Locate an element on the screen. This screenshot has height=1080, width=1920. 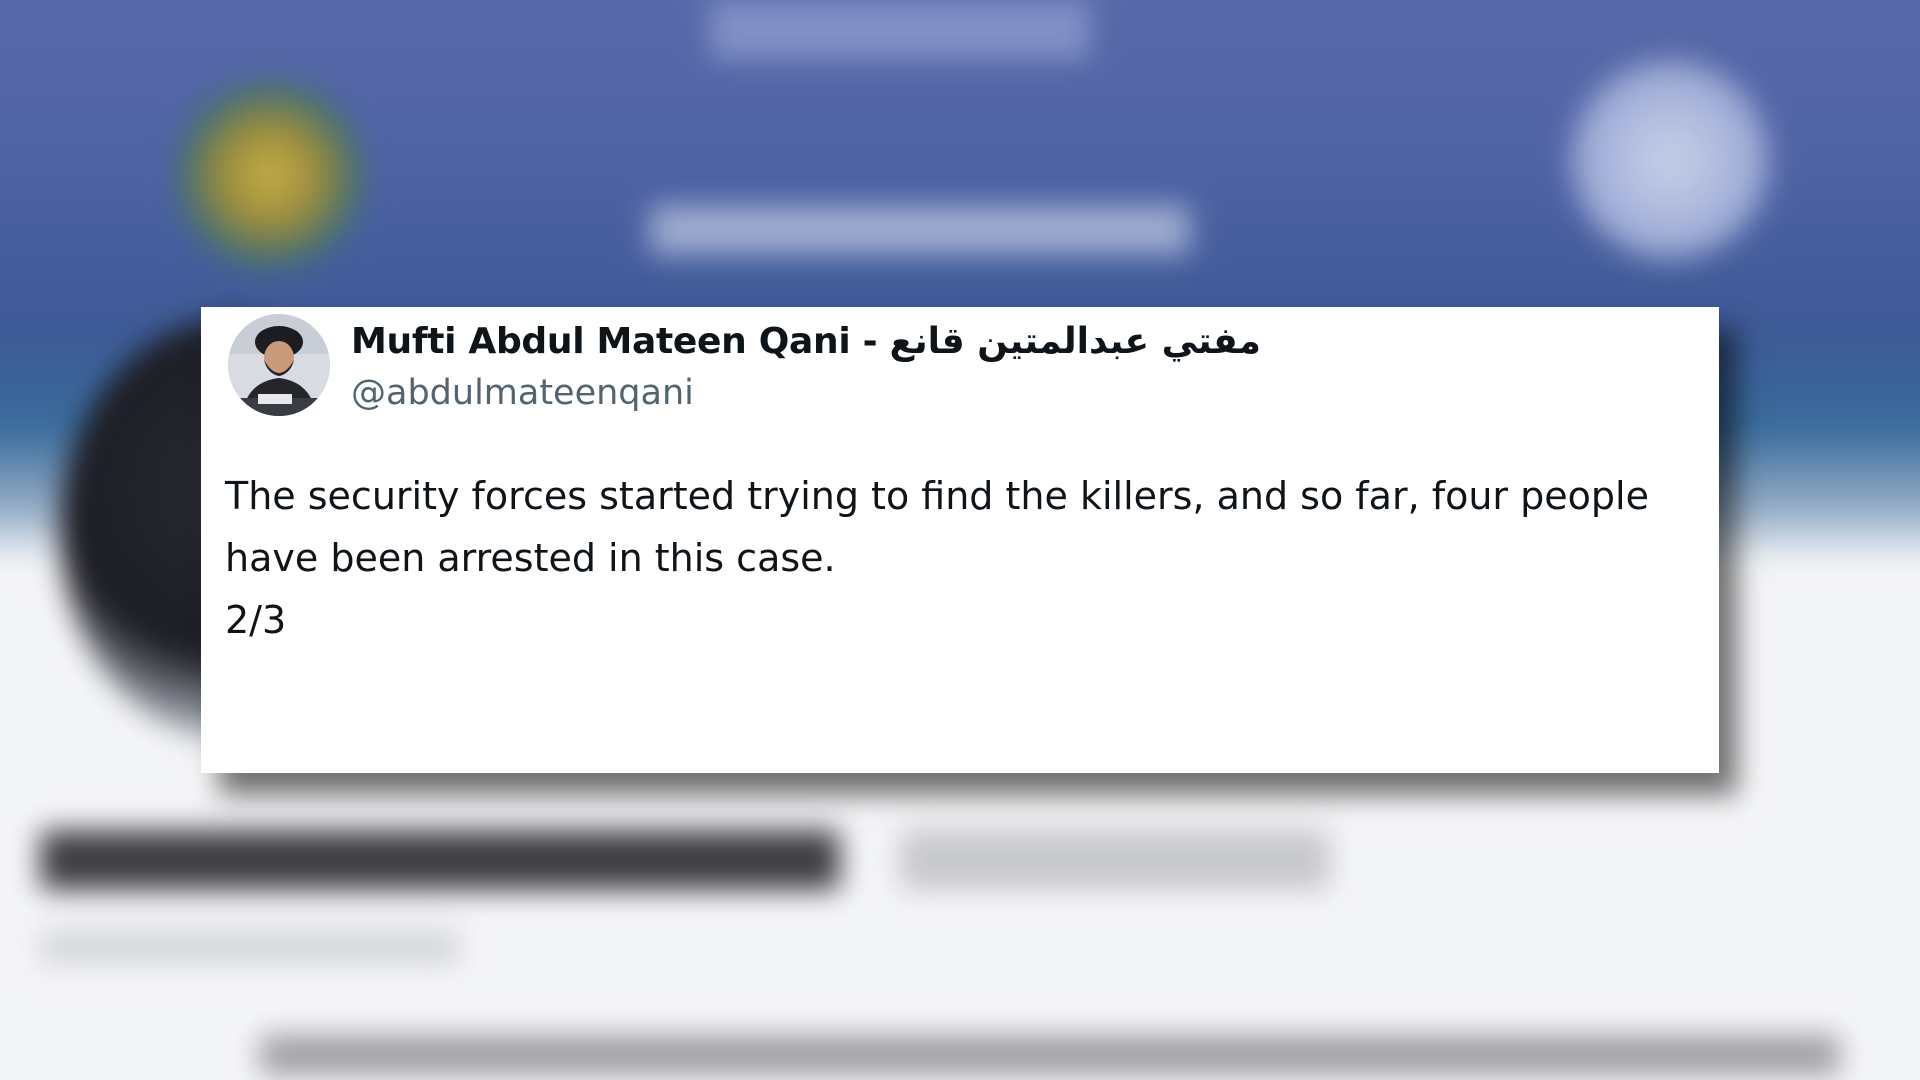
thread-counter: 2/3 is located at coordinates (256, 620).